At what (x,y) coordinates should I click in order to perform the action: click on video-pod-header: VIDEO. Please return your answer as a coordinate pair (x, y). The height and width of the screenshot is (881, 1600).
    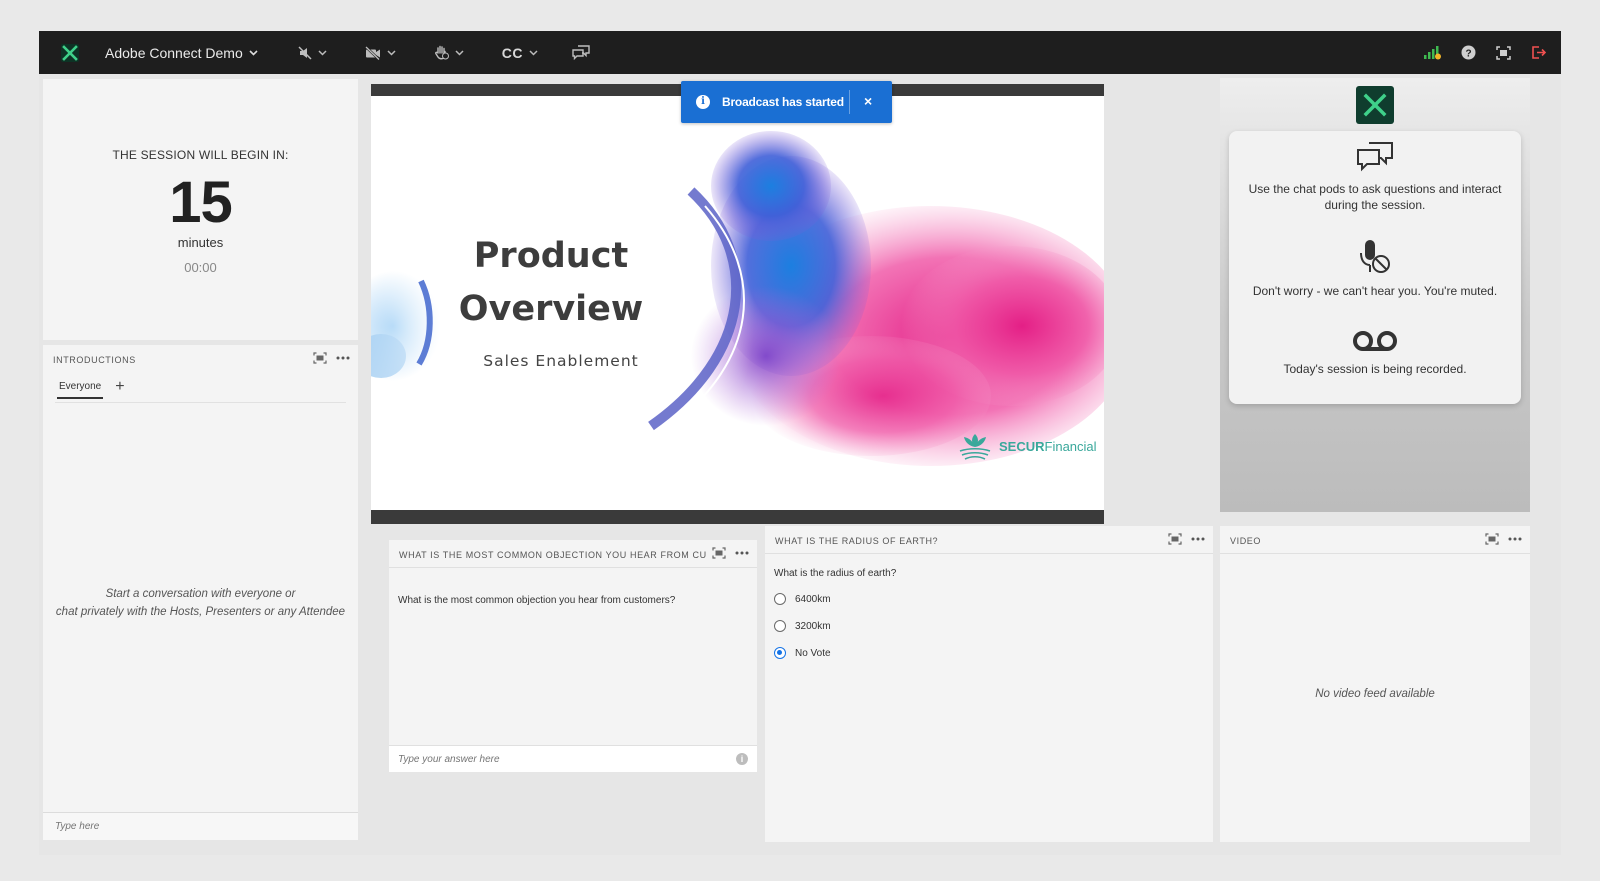
    Looking at the image, I should click on (1375, 540).